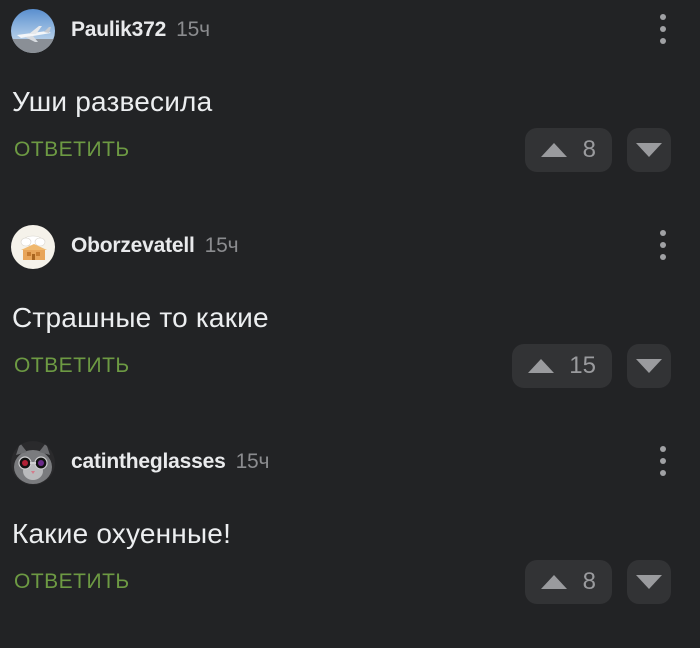 This screenshot has width=700, height=648. I want to click on airplane-avatar-icon, so click(33, 31).